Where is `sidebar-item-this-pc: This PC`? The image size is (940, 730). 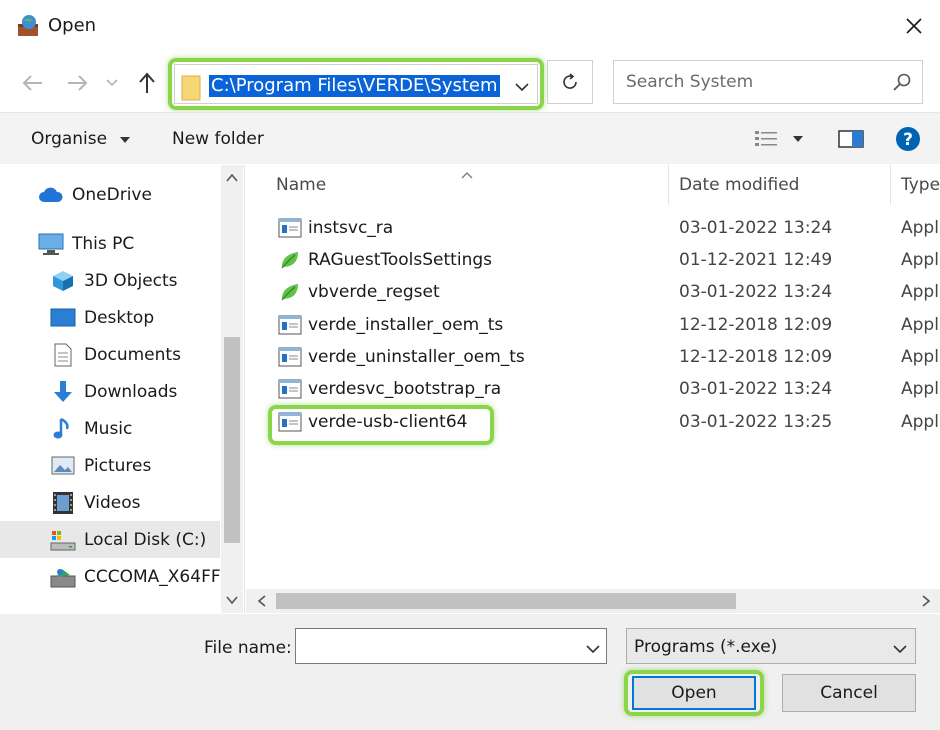
sidebar-item-this-pc: This PC is located at coordinates (110, 243).